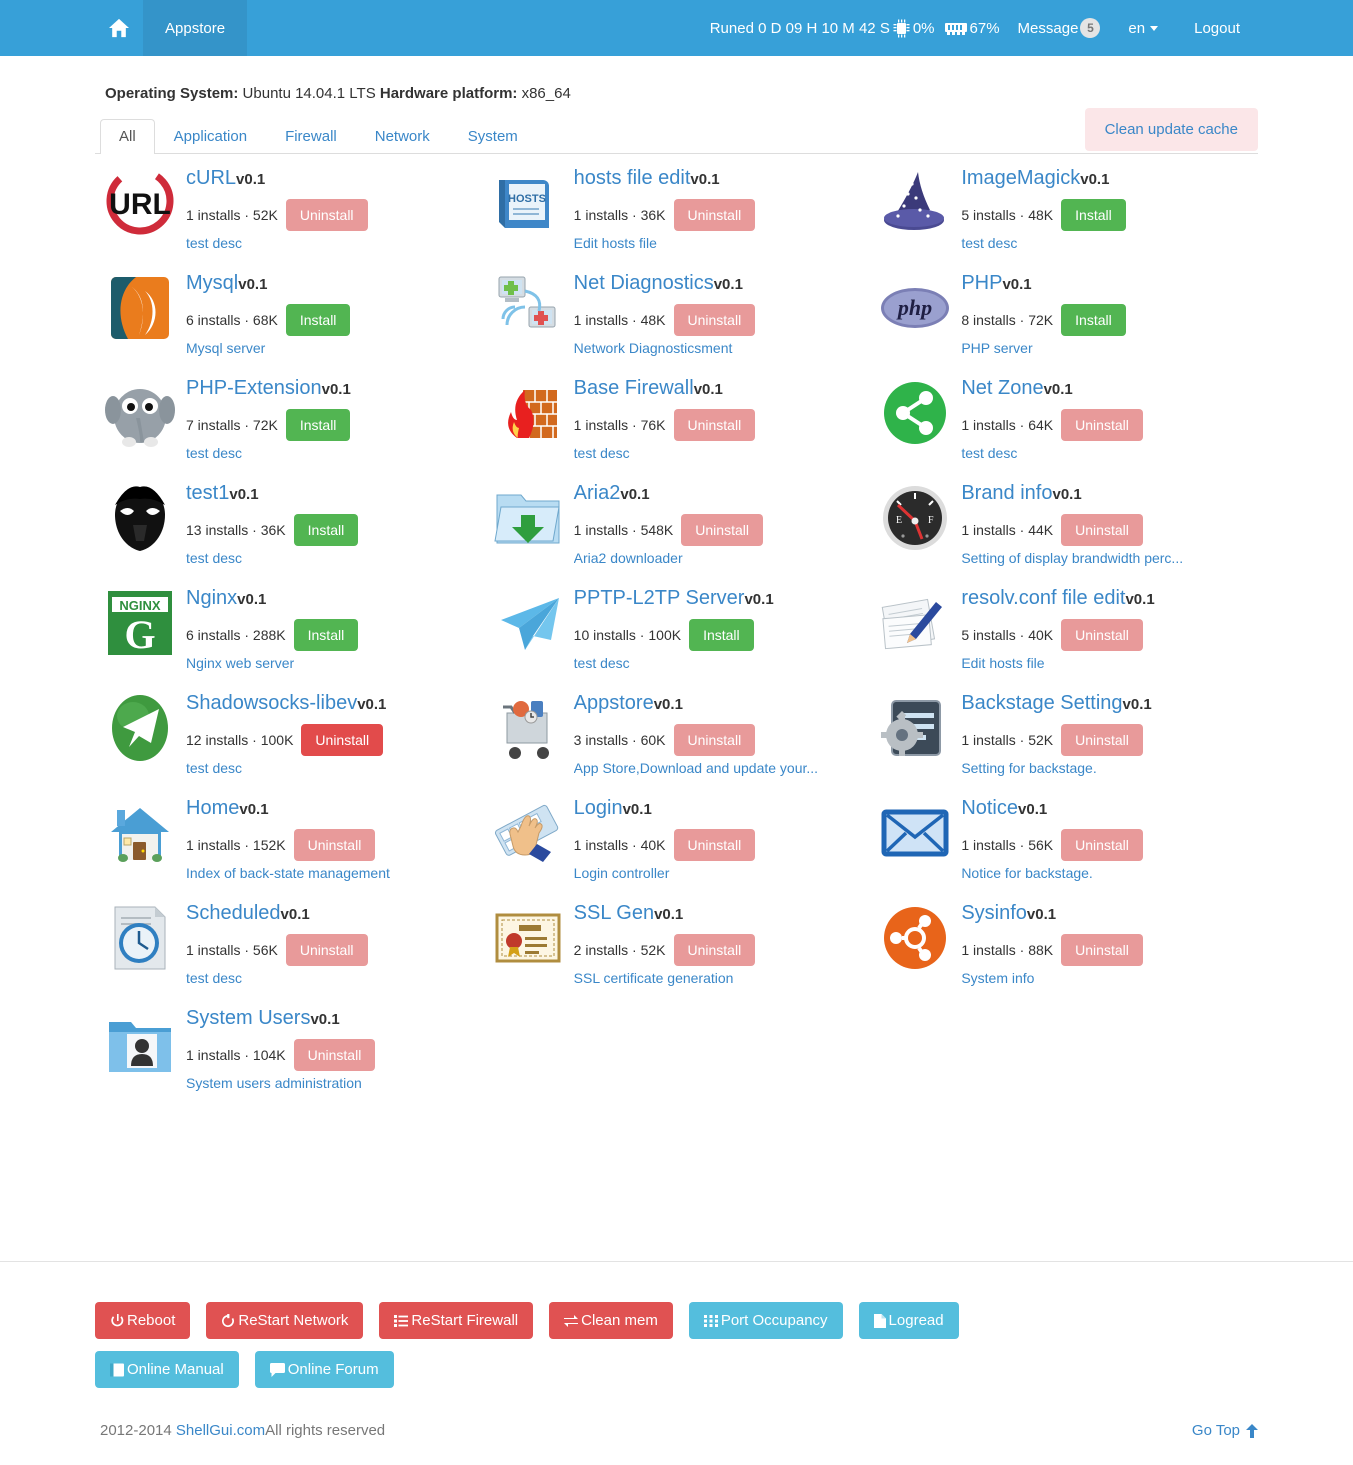  Describe the element at coordinates (334, 283) in the screenshot. I see `app-title: Mysqlv0.1` at that location.